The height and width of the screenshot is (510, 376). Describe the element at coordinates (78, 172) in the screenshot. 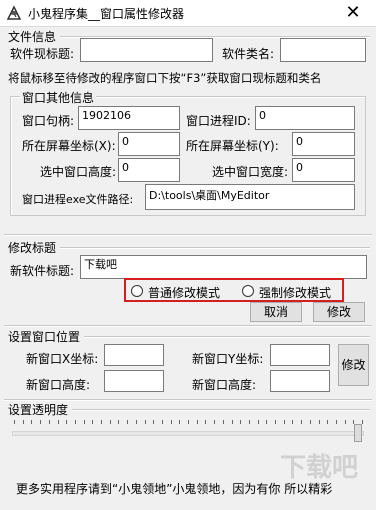

I see `window-height-label: 选中窗口高度:` at that location.